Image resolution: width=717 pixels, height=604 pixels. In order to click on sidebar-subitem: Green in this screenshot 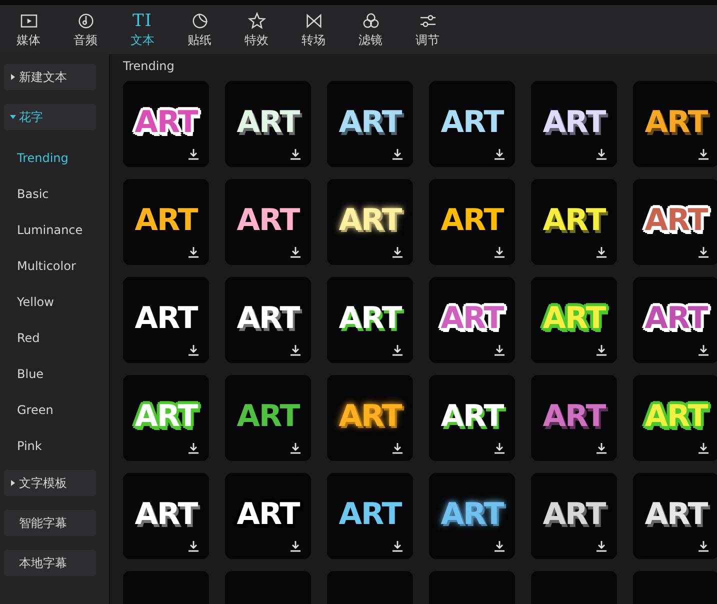, I will do `click(54, 410)`.